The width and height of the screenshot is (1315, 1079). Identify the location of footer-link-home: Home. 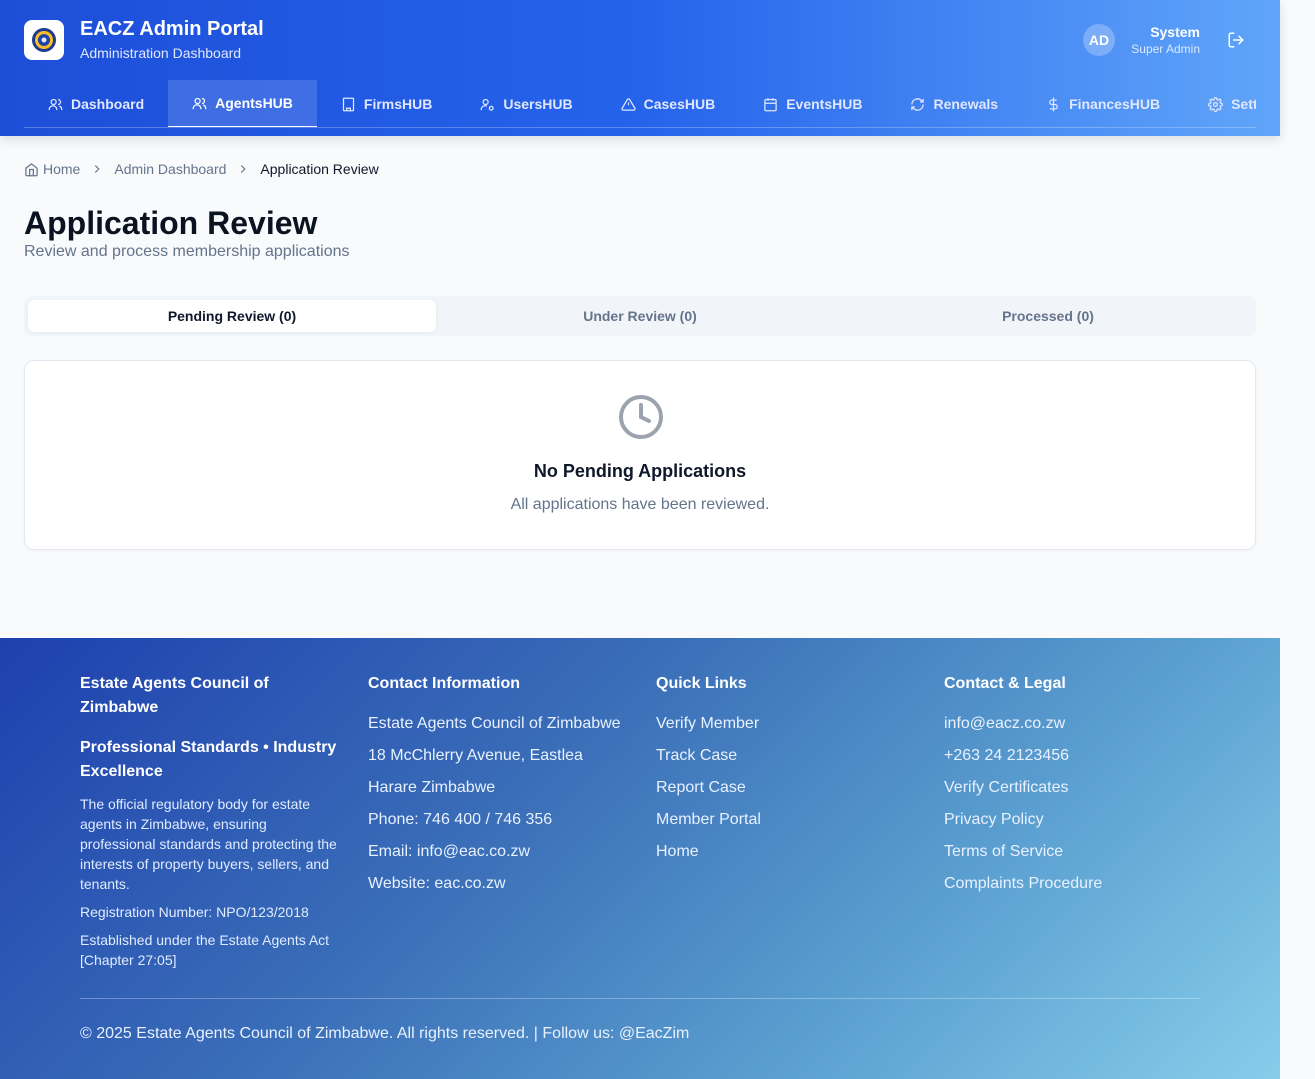
(786, 852).